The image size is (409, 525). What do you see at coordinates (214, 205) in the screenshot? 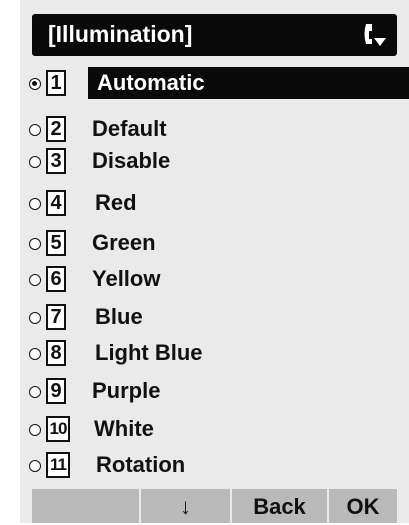
I see `menu-item-red: 4 Red` at bounding box center [214, 205].